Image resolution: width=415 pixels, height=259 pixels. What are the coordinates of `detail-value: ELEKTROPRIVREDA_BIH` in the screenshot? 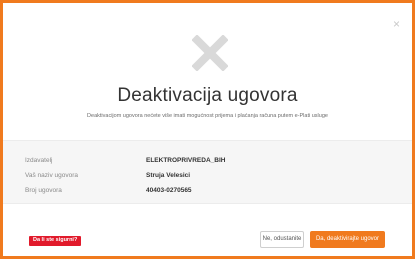 It's located at (186, 160).